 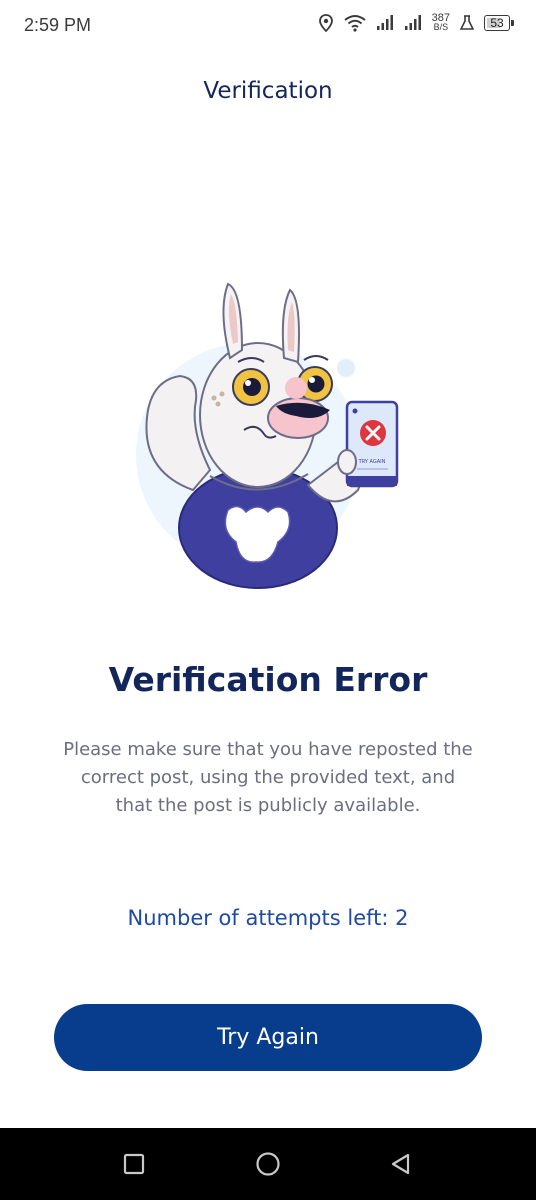 What do you see at coordinates (134, 1164) in the screenshot?
I see `recents-square-icon` at bounding box center [134, 1164].